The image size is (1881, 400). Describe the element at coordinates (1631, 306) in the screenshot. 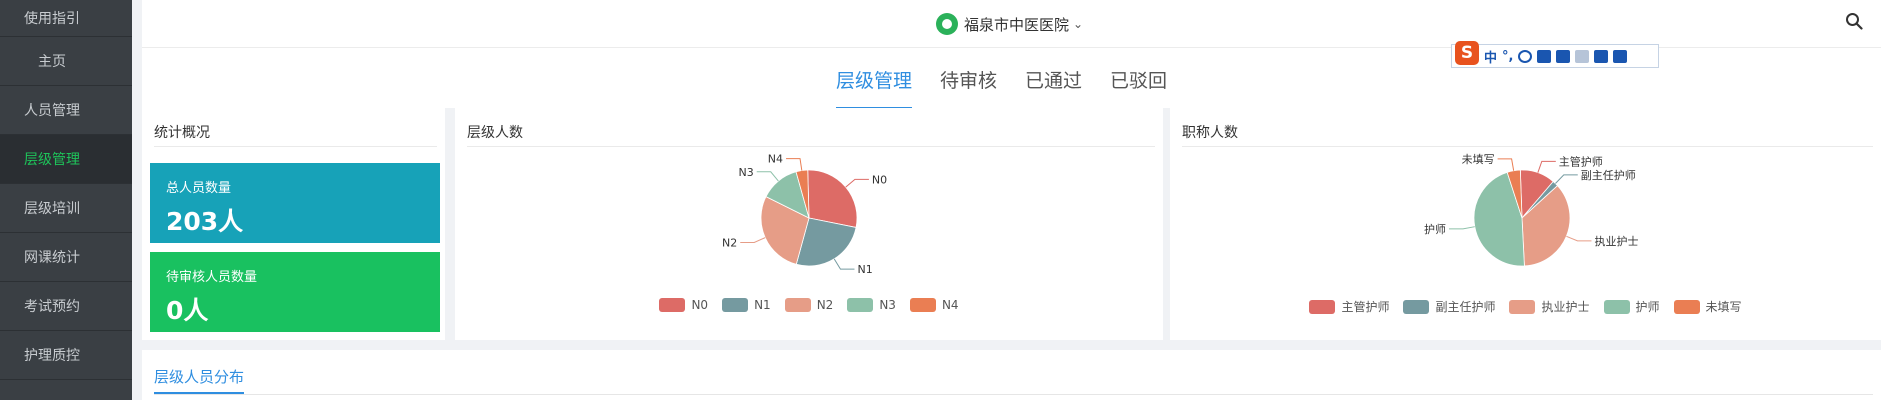

I see `legend-item: 护师` at that location.